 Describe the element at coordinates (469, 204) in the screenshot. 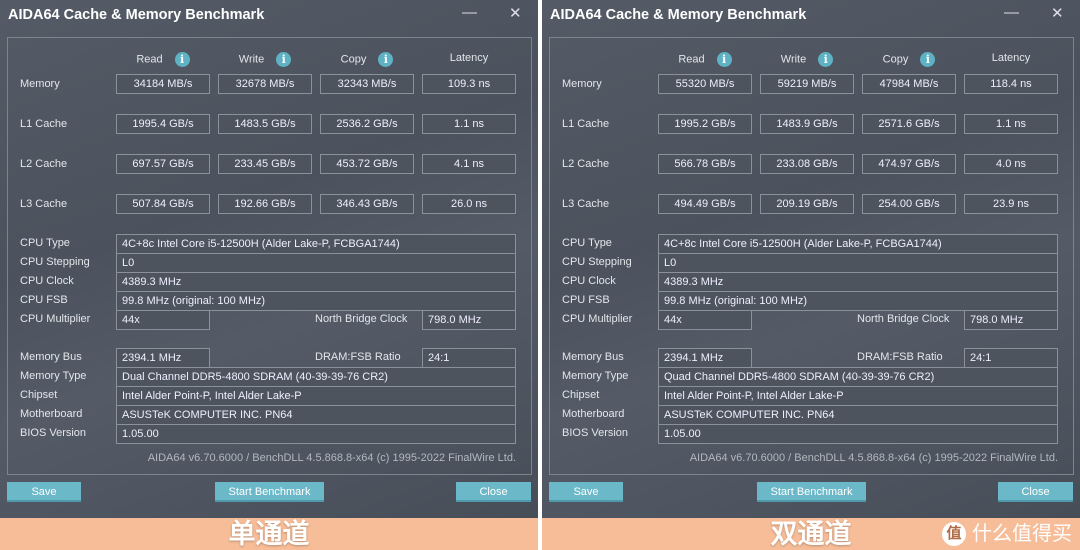

I see `result-value: 26.0 ns` at that location.